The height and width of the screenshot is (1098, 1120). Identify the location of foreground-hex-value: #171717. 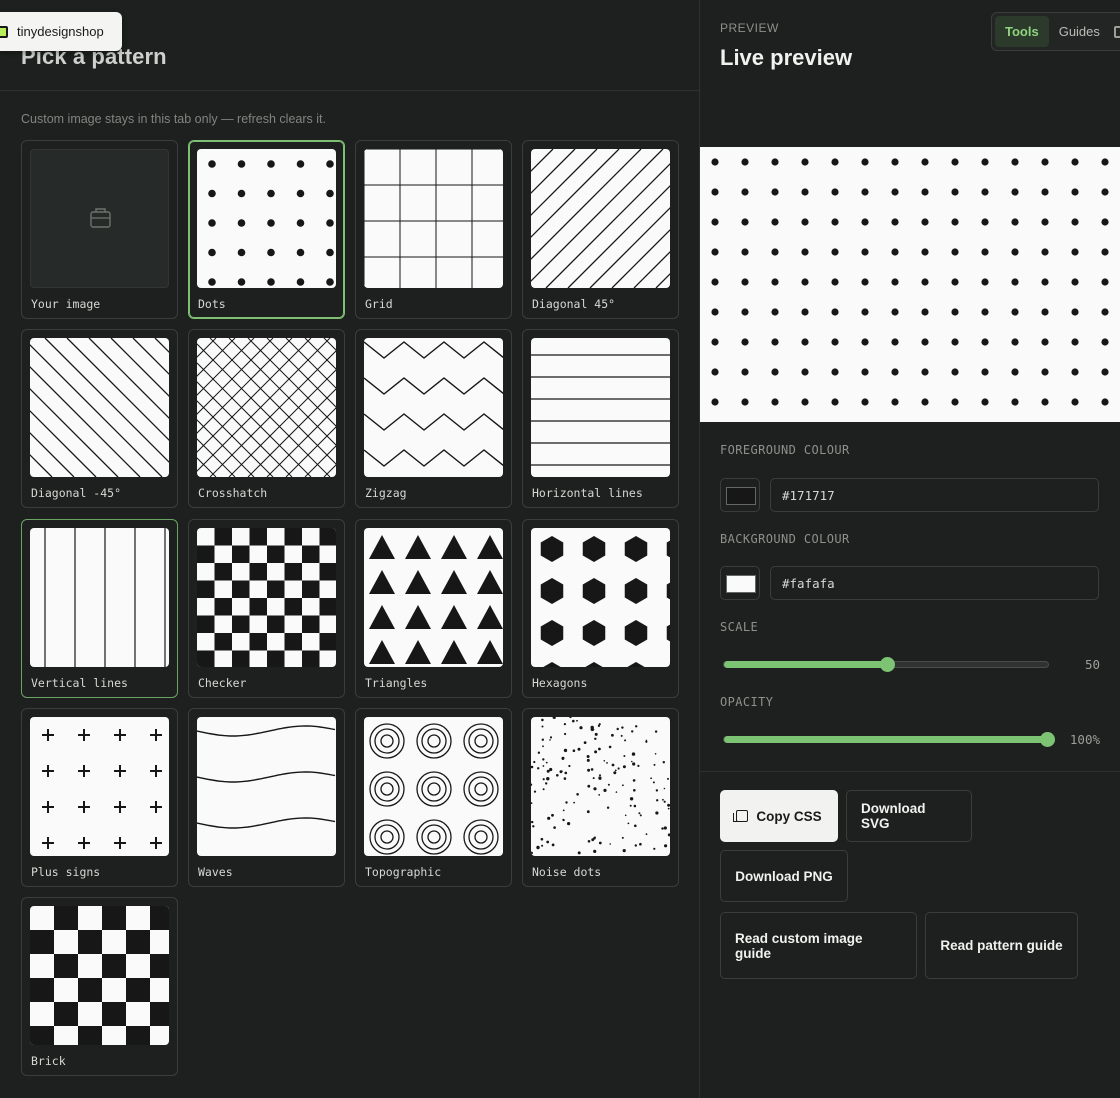
(808, 495).